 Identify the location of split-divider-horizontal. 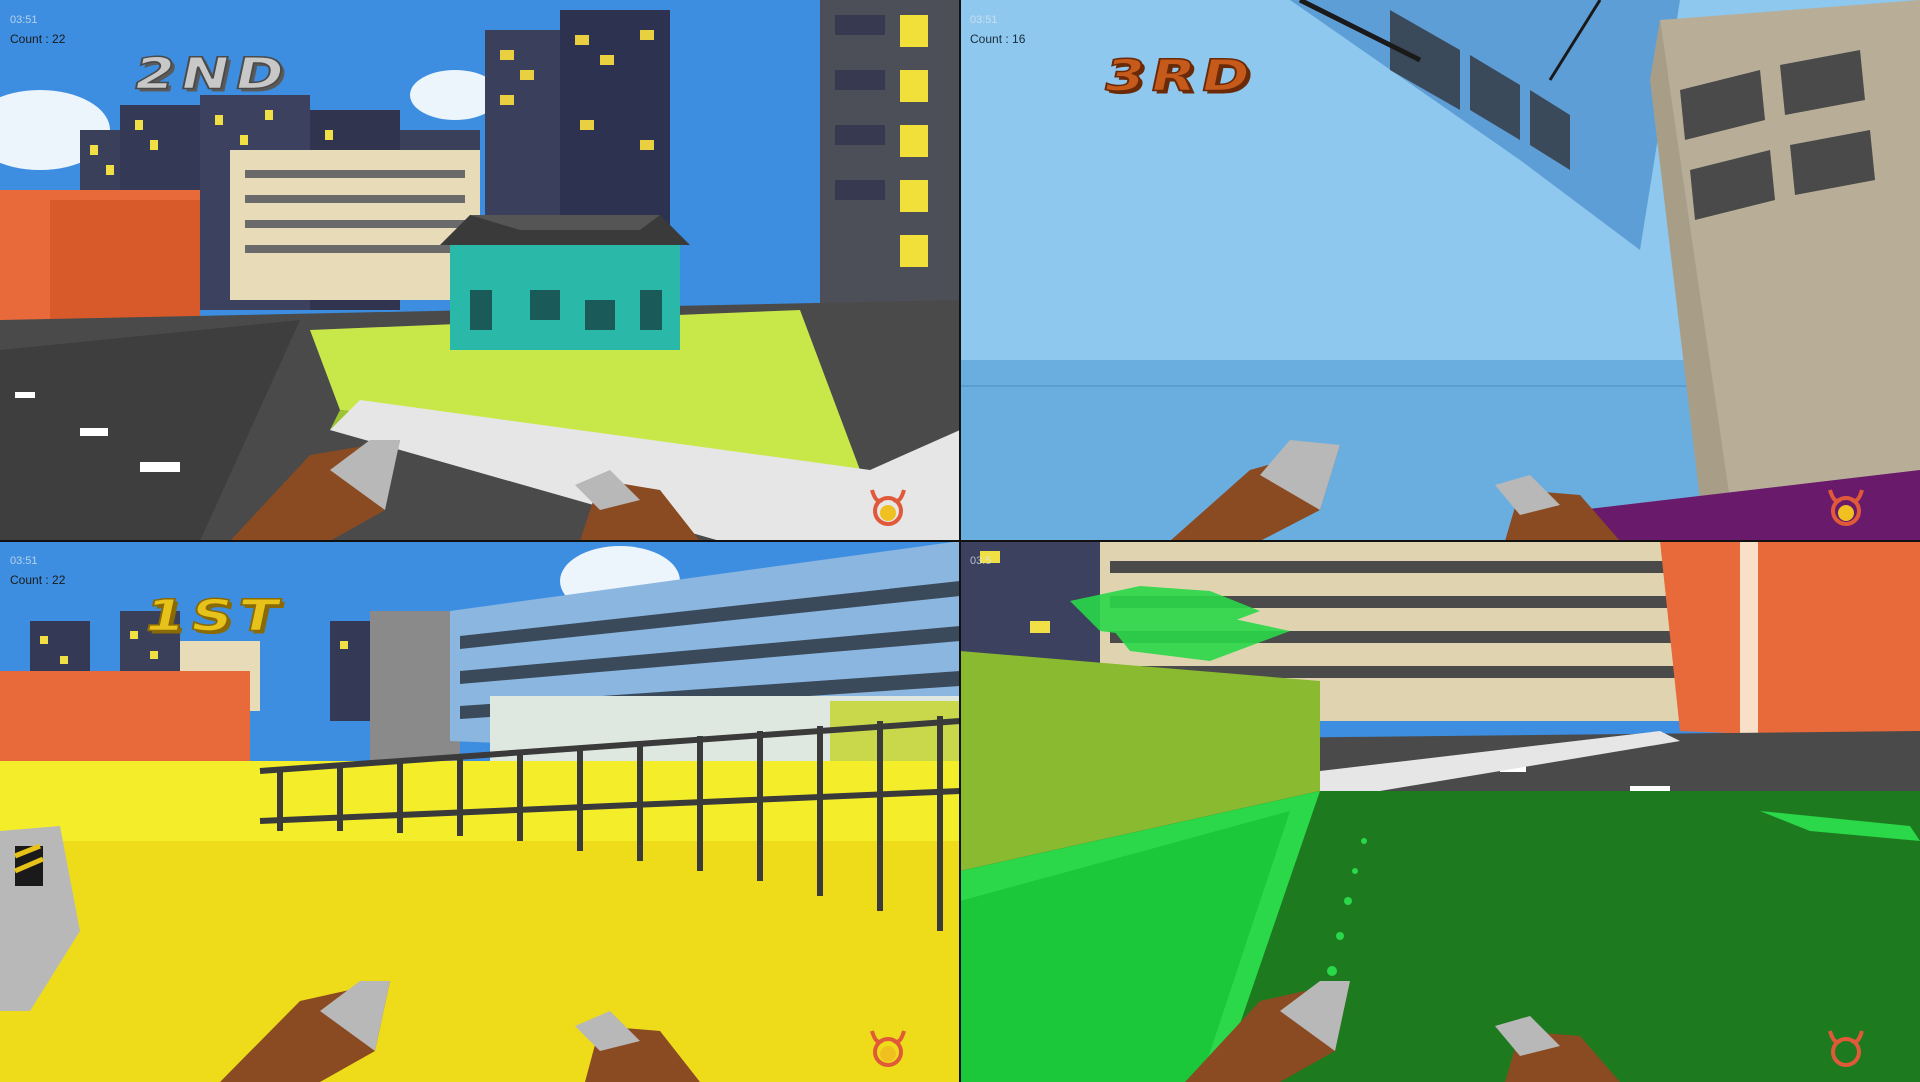
(960, 541).